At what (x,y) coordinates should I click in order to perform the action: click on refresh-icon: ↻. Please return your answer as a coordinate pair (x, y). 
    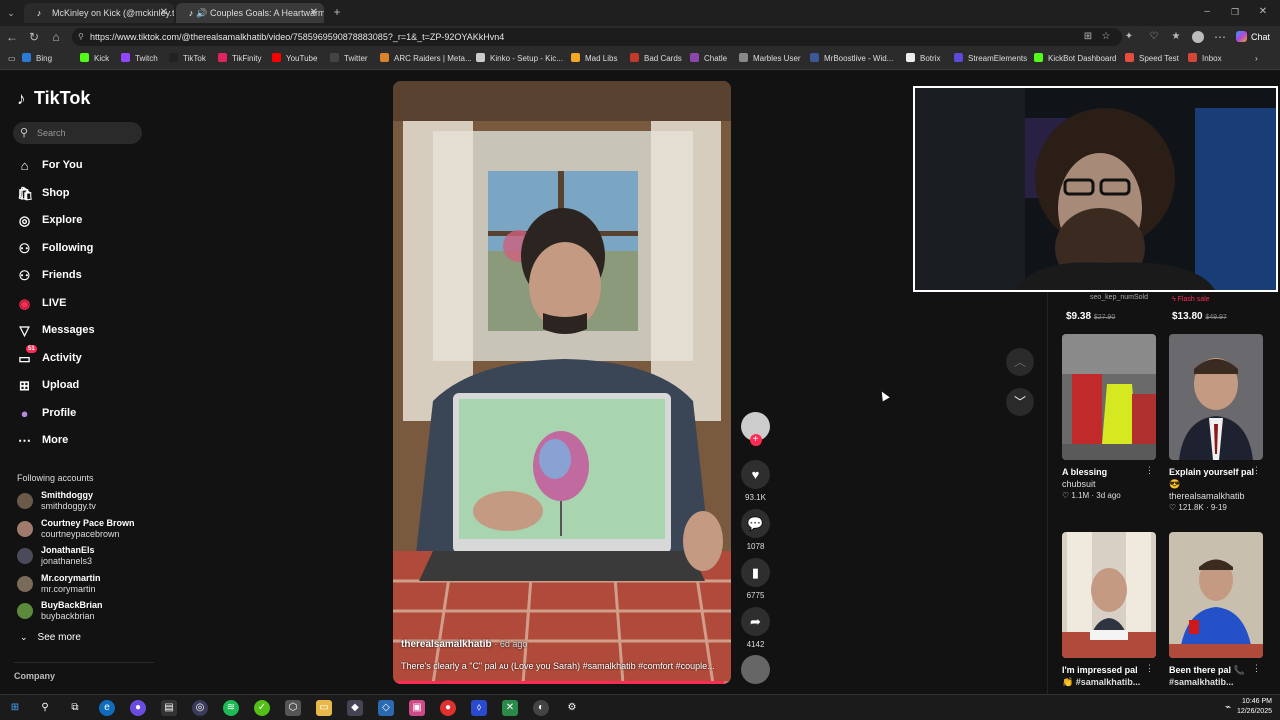
    Looking at the image, I should click on (34, 37).